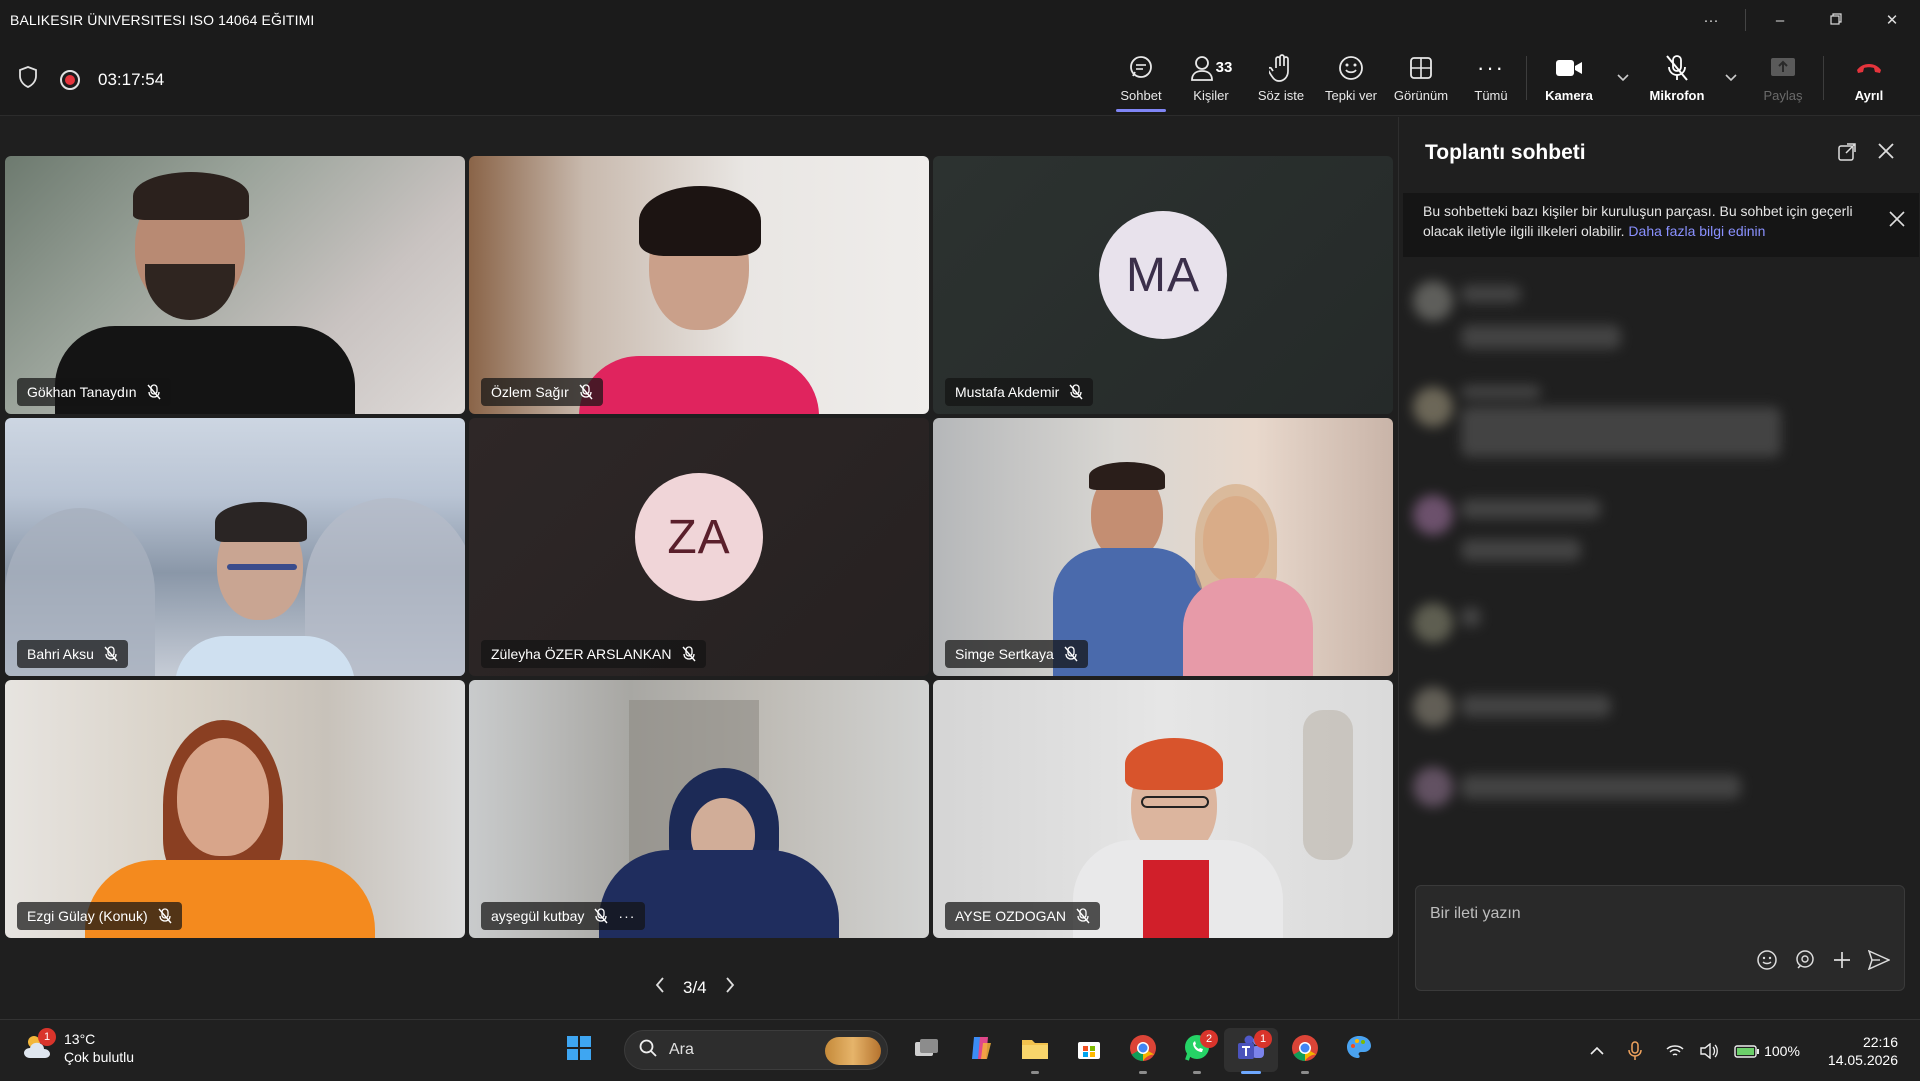  Describe the element at coordinates (1892, 20) in the screenshot. I see `close-window-icon: ✕` at that location.